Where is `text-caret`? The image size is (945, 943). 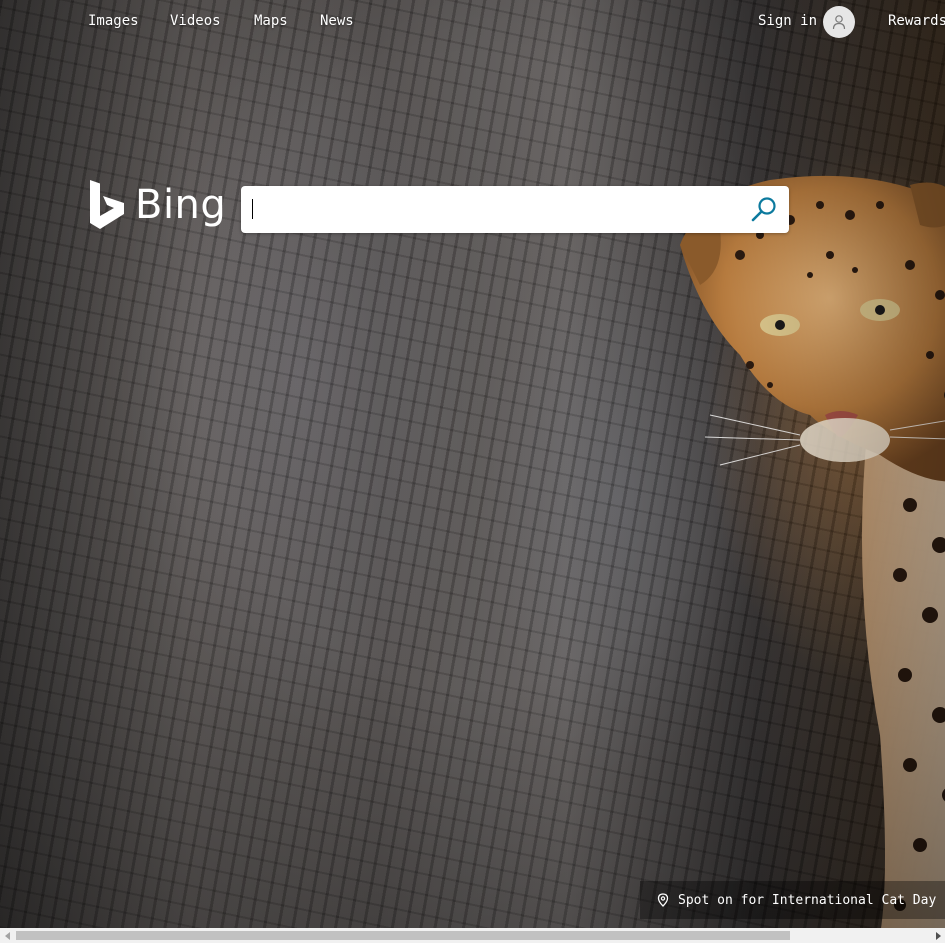 text-caret is located at coordinates (252, 209).